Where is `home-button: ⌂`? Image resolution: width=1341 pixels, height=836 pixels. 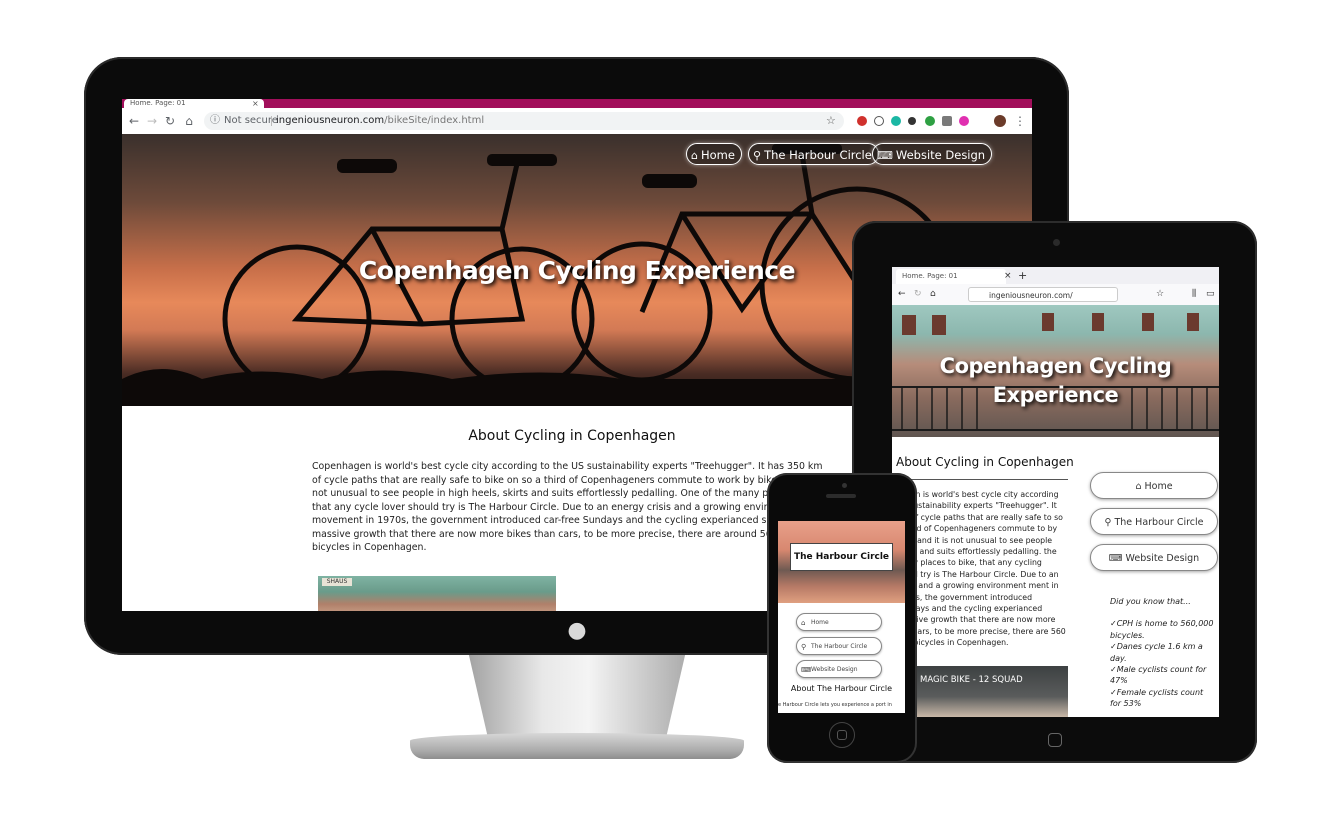
home-button: ⌂ is located at coordinates (189, 121).